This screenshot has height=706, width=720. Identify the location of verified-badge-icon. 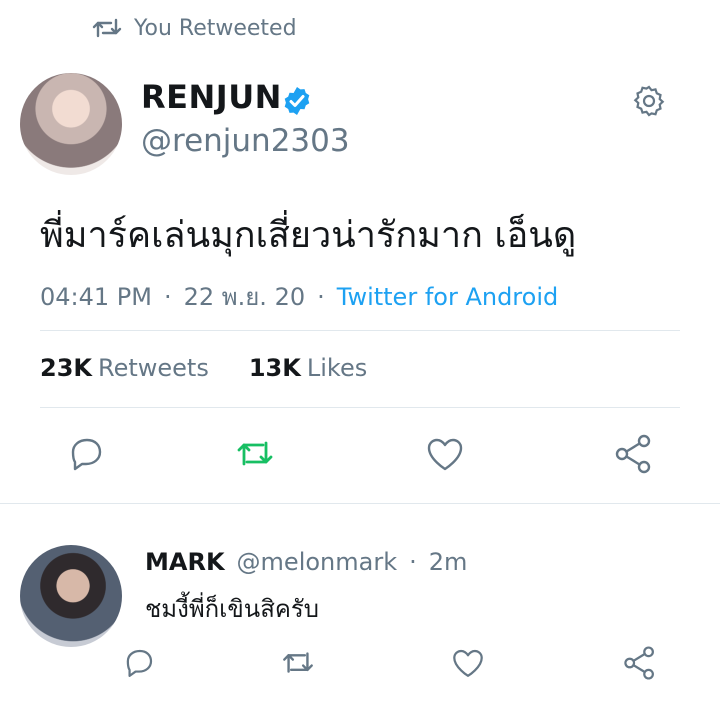
(297, 101).